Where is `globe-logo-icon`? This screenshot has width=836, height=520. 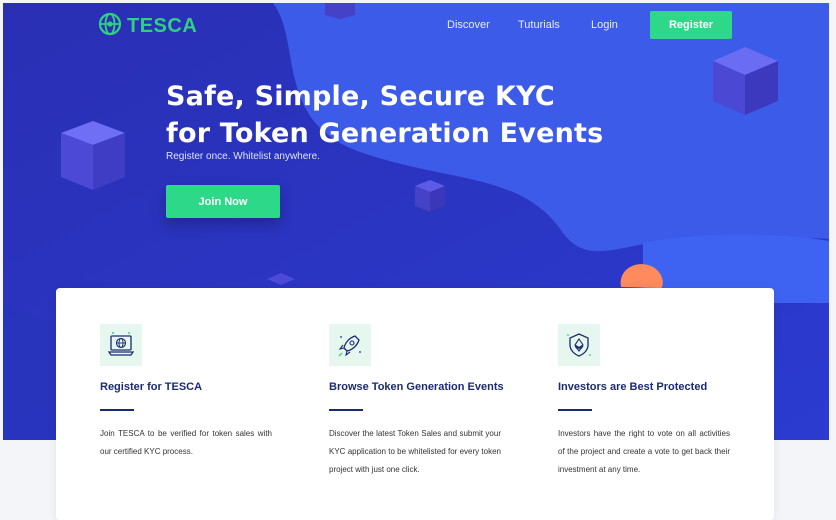
globe-logo-icon is located at coordinates (110, 26).